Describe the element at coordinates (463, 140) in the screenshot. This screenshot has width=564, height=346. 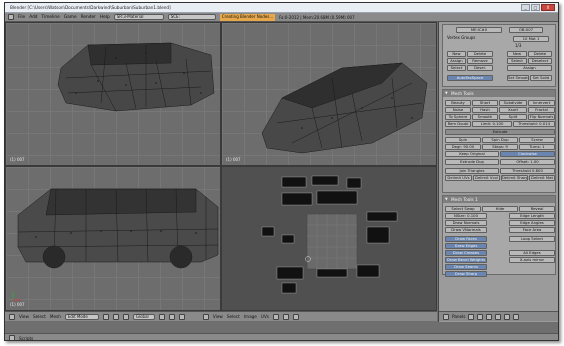
I see `spin-button: Spin` at that location.